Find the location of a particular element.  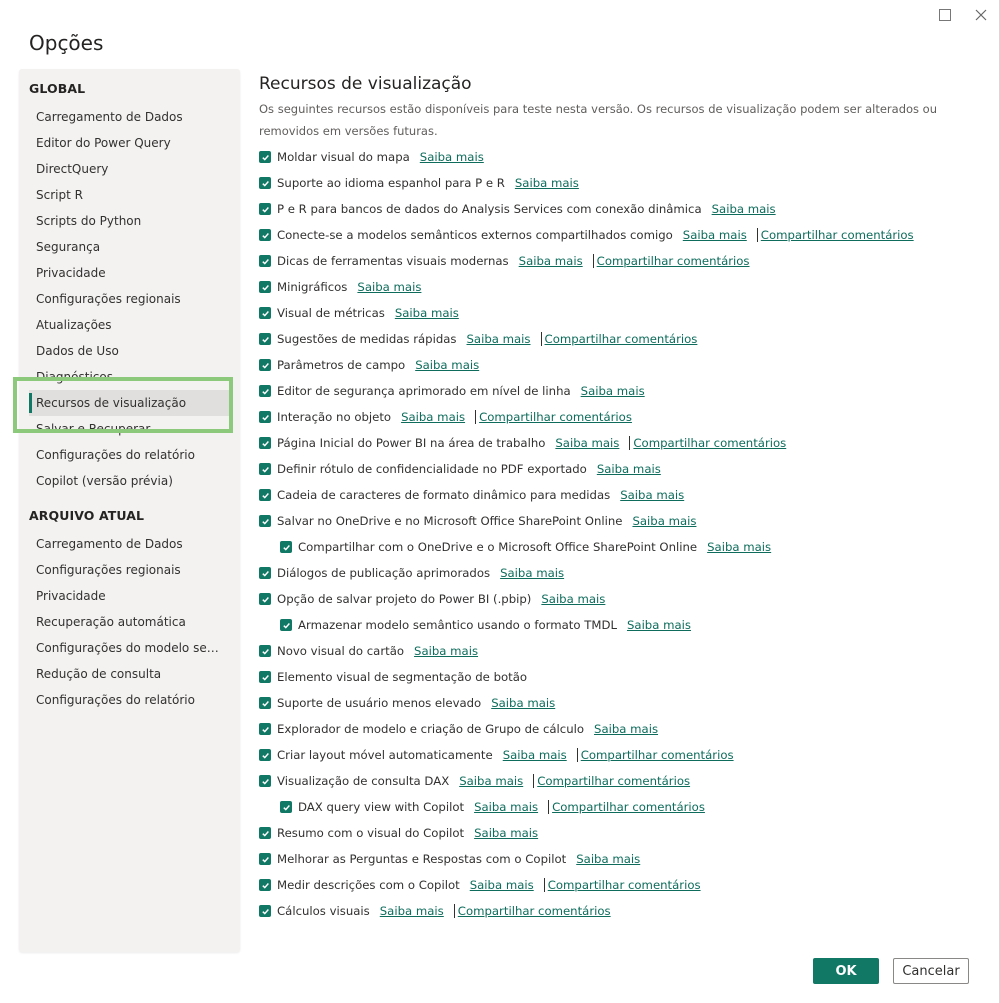

sidebar-item-directquery: DirectQuery is located at coordinates (129, 169).